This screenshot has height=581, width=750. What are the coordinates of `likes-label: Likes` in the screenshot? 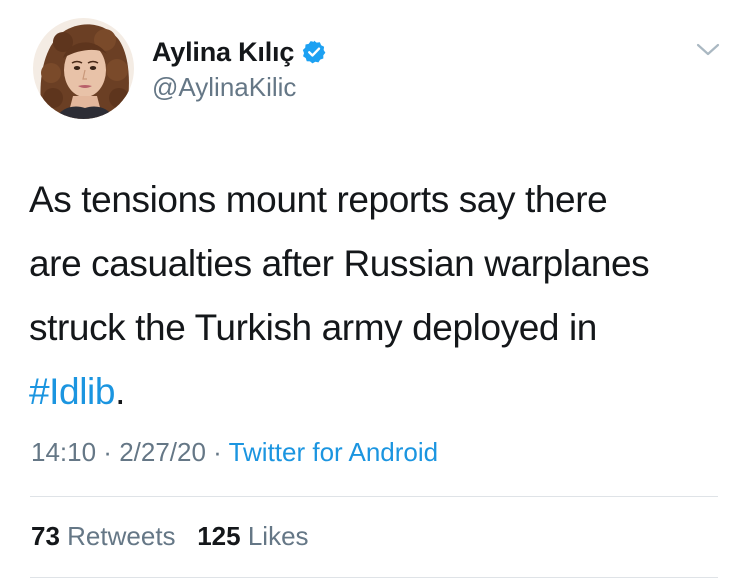 It's located at (278, 536).